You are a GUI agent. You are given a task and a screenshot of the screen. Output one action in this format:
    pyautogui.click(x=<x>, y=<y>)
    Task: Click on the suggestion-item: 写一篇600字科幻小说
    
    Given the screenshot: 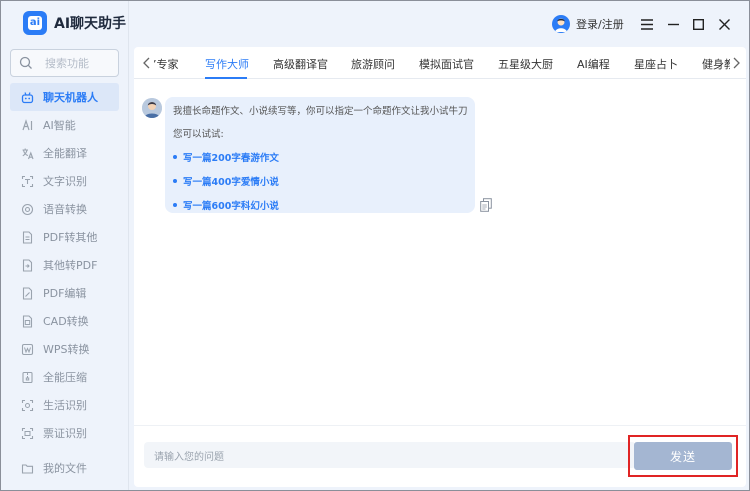 What is the action you would take?
    pyautogui.click(x=320, y=205)
    